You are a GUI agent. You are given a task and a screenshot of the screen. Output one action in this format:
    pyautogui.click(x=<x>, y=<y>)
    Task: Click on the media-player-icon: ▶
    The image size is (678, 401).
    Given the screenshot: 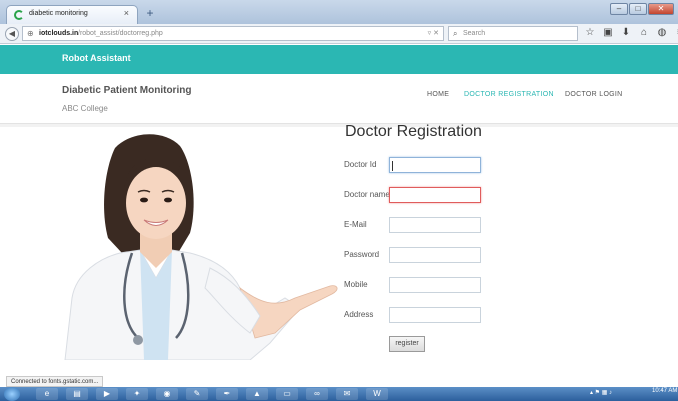 What is the action you would take?
    pyautogui.click(x=107, y=394)
    